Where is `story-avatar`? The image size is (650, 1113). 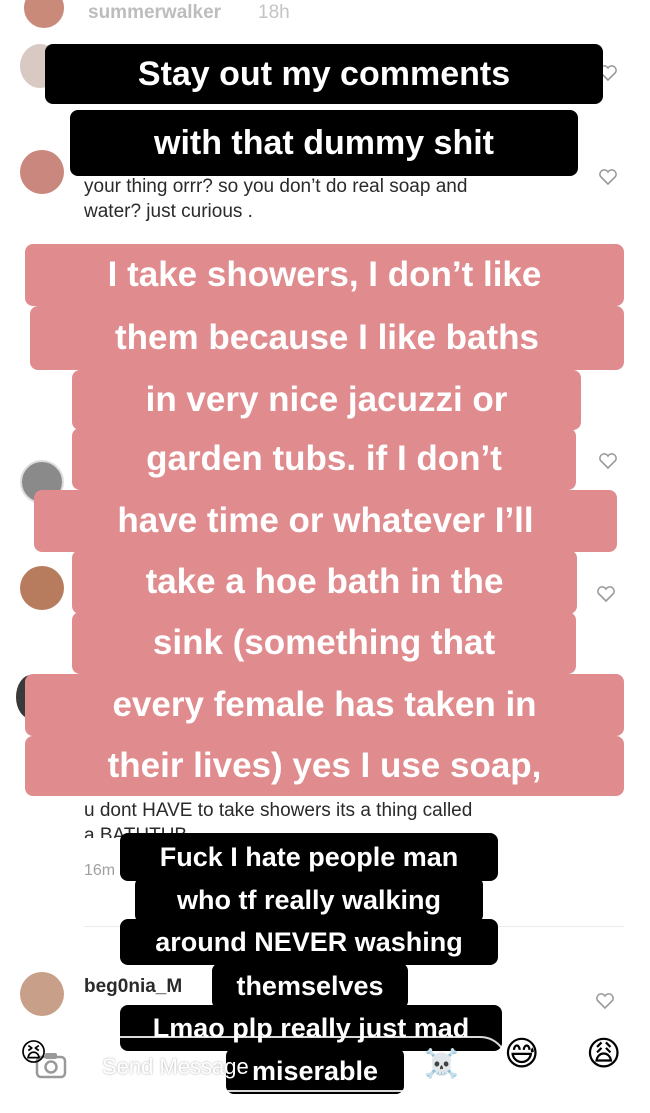
story-avatar is located at coordinates (44, 15).